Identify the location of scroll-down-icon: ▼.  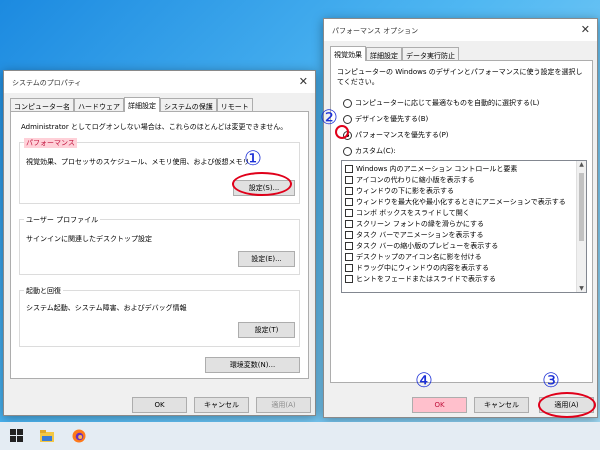
(581, 288).